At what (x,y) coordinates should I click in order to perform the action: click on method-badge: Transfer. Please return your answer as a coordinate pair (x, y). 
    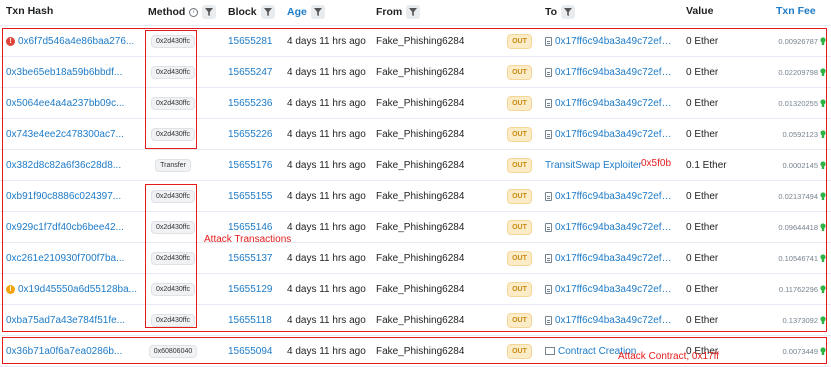
    Looking at the image, I should click on (173, 165).